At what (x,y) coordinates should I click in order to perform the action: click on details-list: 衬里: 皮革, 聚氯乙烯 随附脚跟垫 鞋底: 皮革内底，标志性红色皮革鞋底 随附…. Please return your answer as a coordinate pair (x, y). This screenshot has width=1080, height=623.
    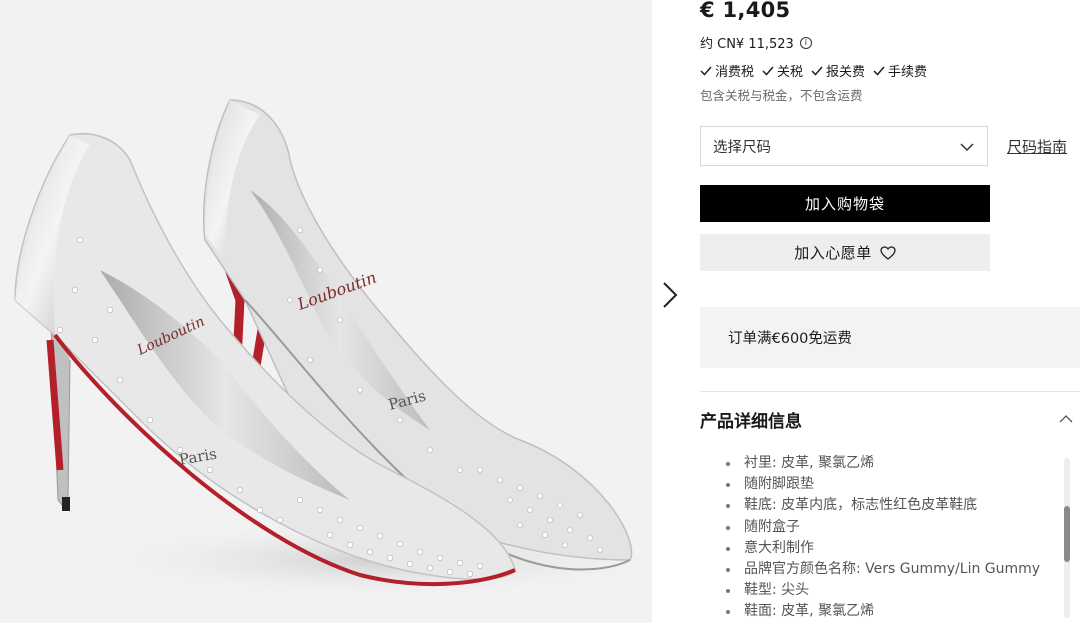
    Looking at the image, I should click on (882, 538).